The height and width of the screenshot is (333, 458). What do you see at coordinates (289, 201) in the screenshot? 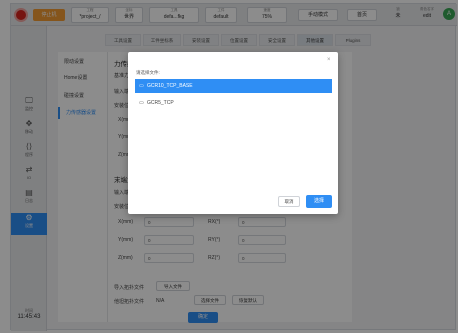
I see `cancel-button: 取消` at bounding box center [289, 201].